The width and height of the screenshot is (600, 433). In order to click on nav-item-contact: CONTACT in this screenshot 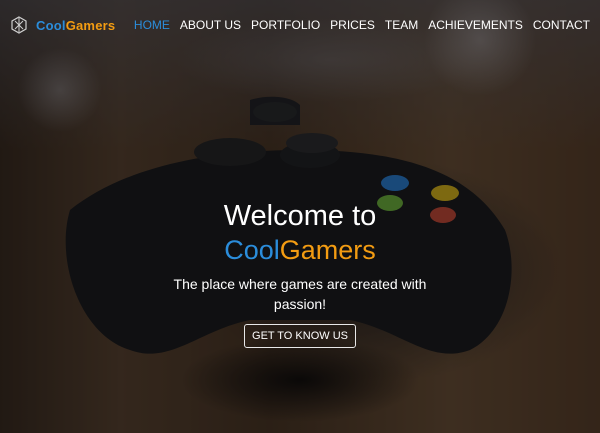, I will do `click(561, 25)`.